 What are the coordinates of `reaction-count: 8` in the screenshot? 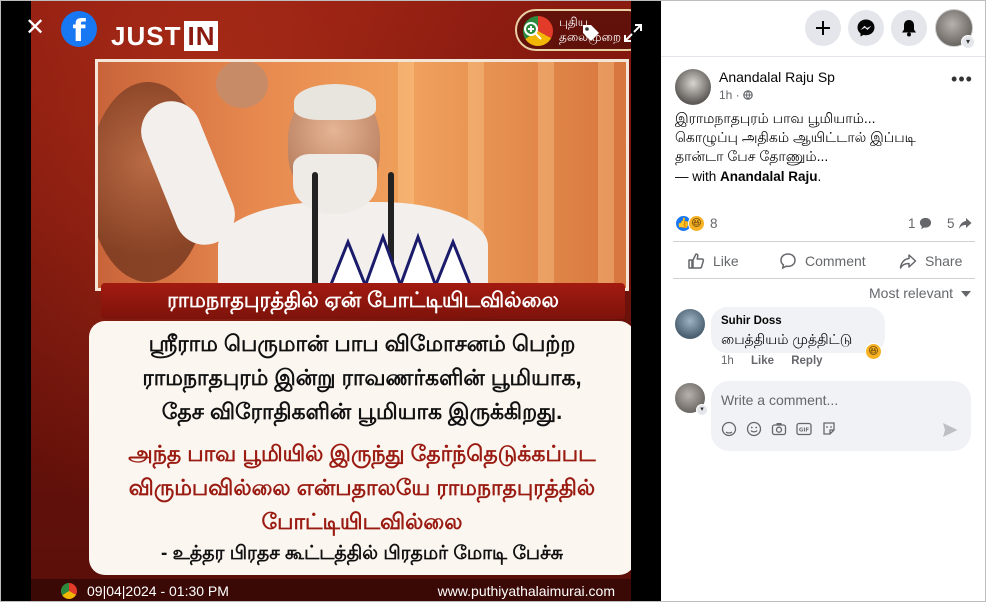 It's located at (714, 223).